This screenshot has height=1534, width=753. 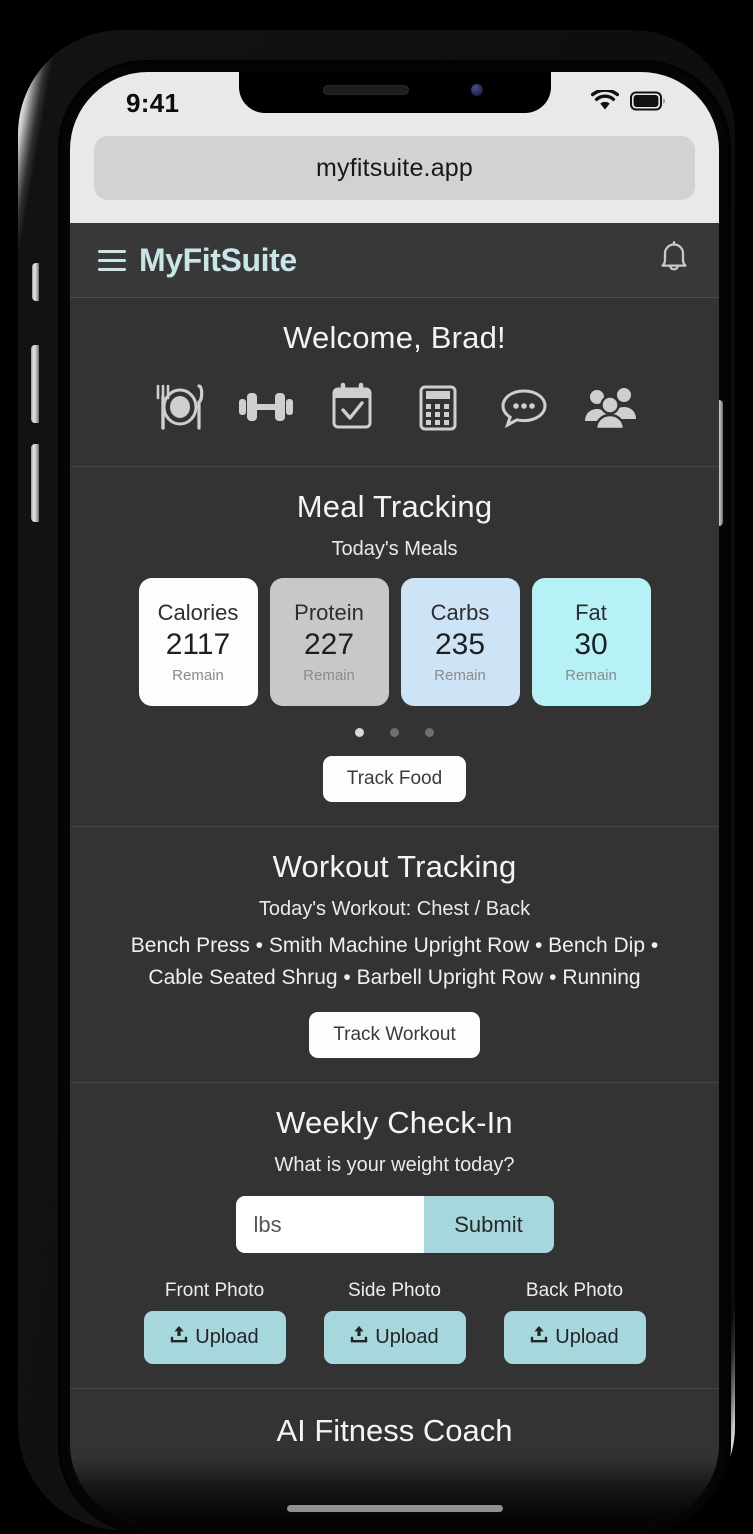 What do you see at coordinates (394, 1290) in the screenshot?
I see `photo-label: Side Photo` at bounding box center [394, 1290].